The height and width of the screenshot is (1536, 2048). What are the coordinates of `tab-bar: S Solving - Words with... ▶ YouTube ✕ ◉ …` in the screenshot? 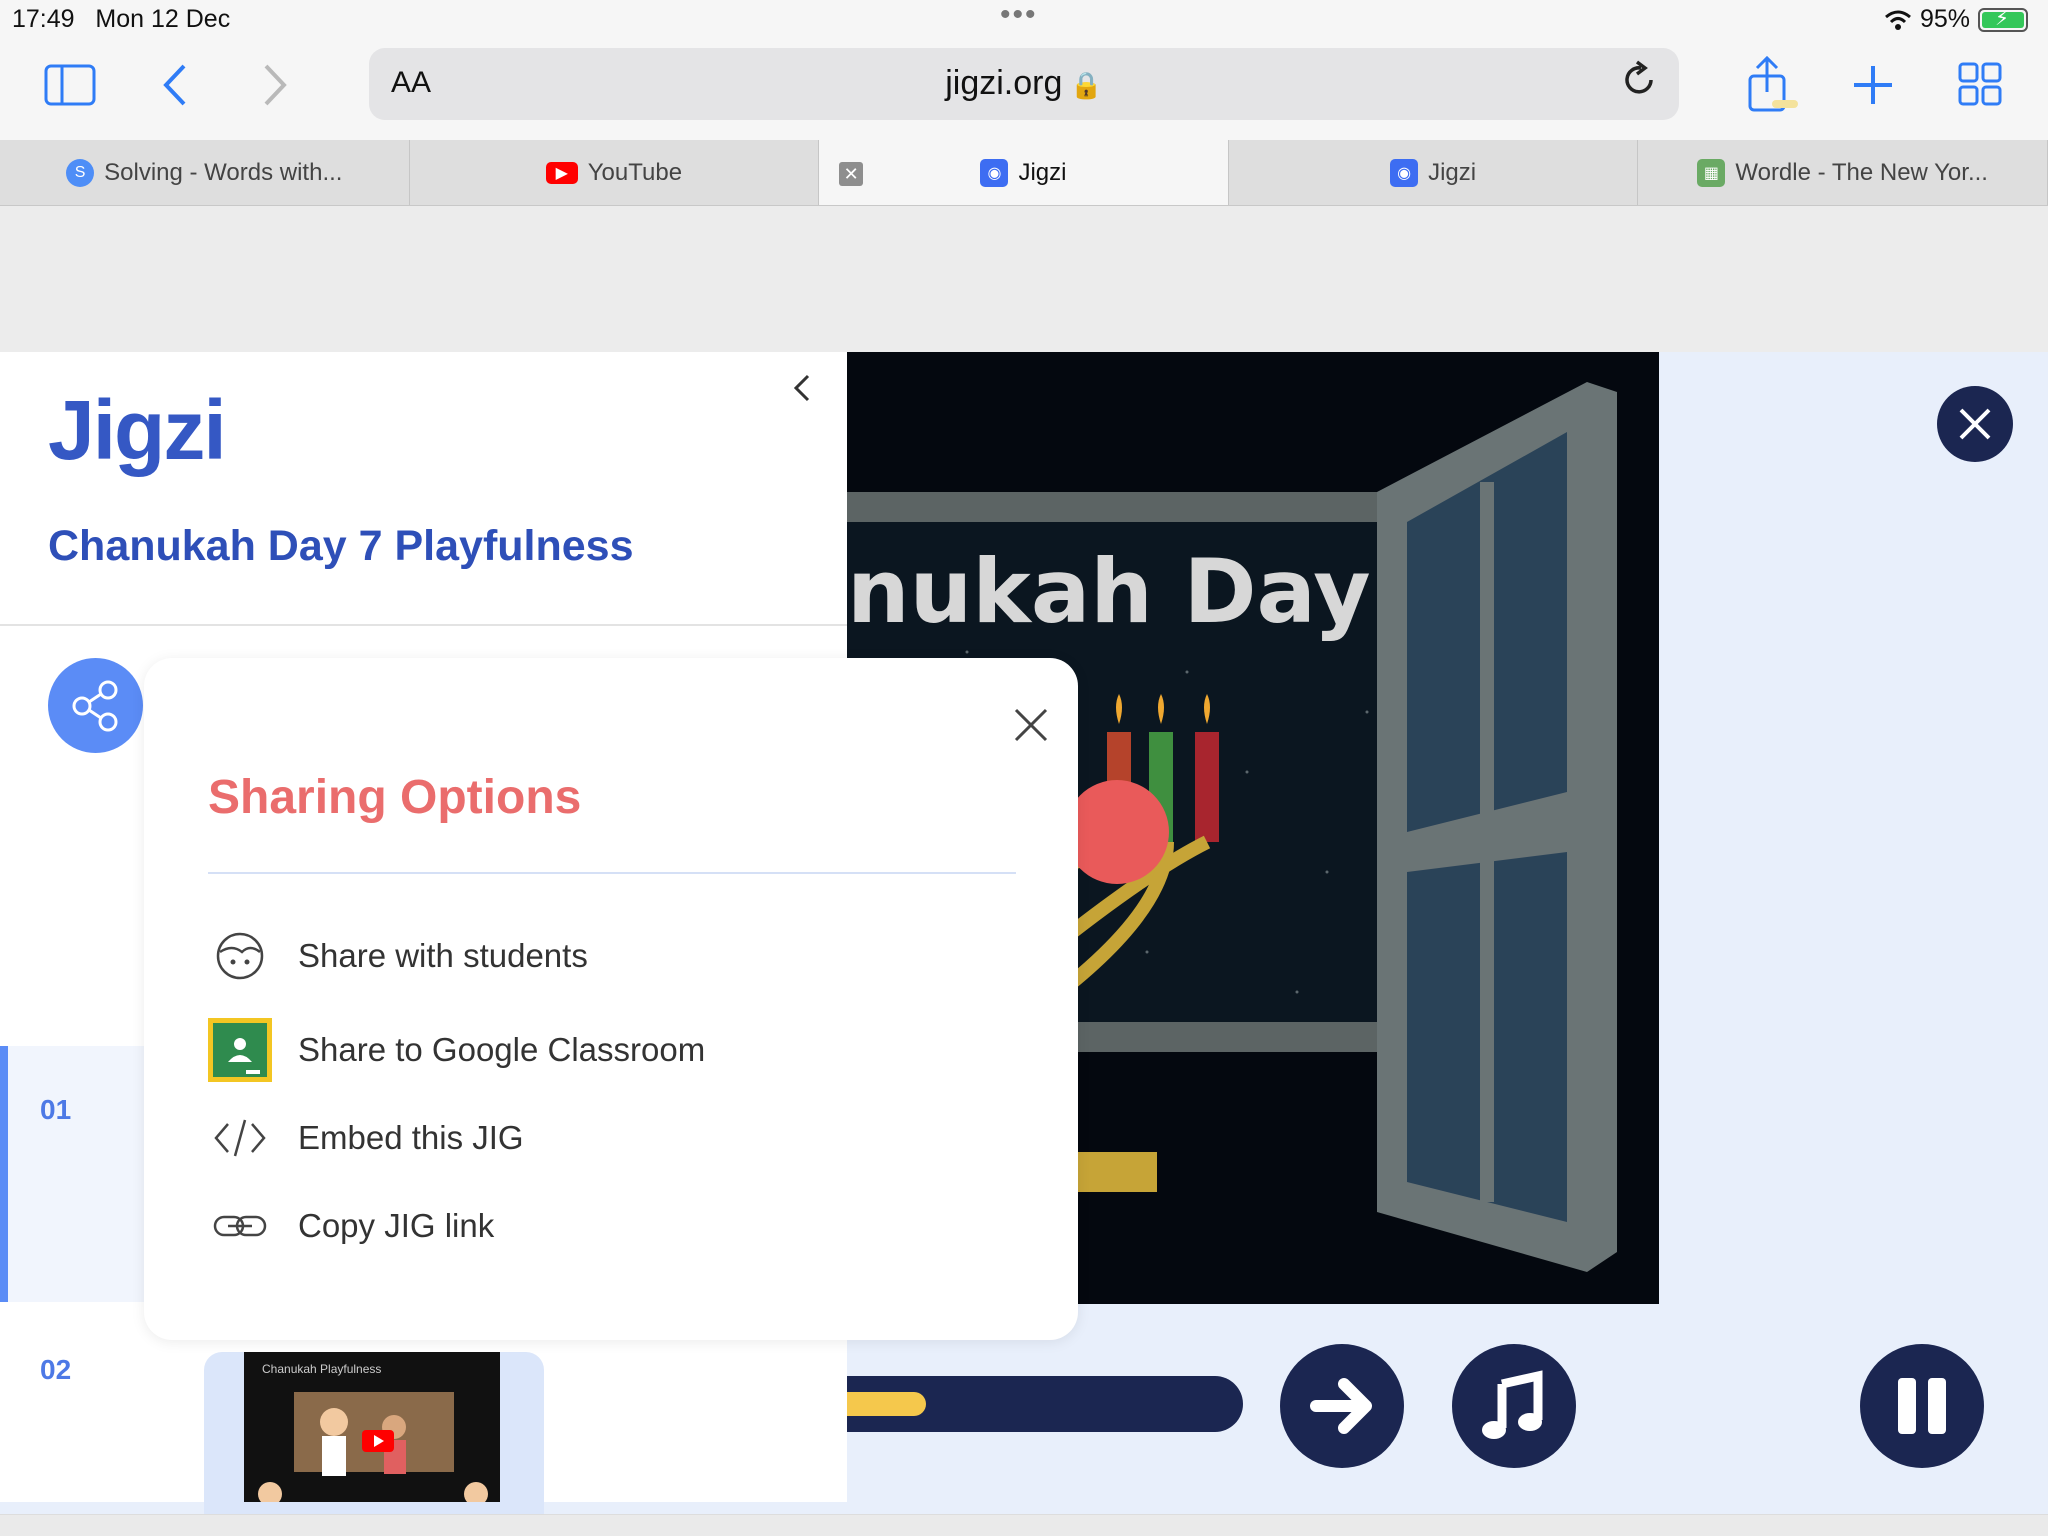 It's located at (1024, 173).